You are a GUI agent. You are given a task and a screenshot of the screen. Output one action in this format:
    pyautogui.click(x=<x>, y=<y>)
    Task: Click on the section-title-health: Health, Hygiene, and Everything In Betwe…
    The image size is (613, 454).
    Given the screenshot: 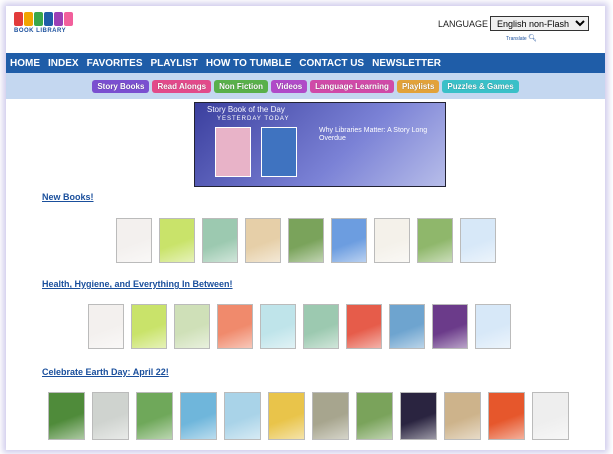 What is the action you would take?
    pyautogui.click(x=137, y=284)
    